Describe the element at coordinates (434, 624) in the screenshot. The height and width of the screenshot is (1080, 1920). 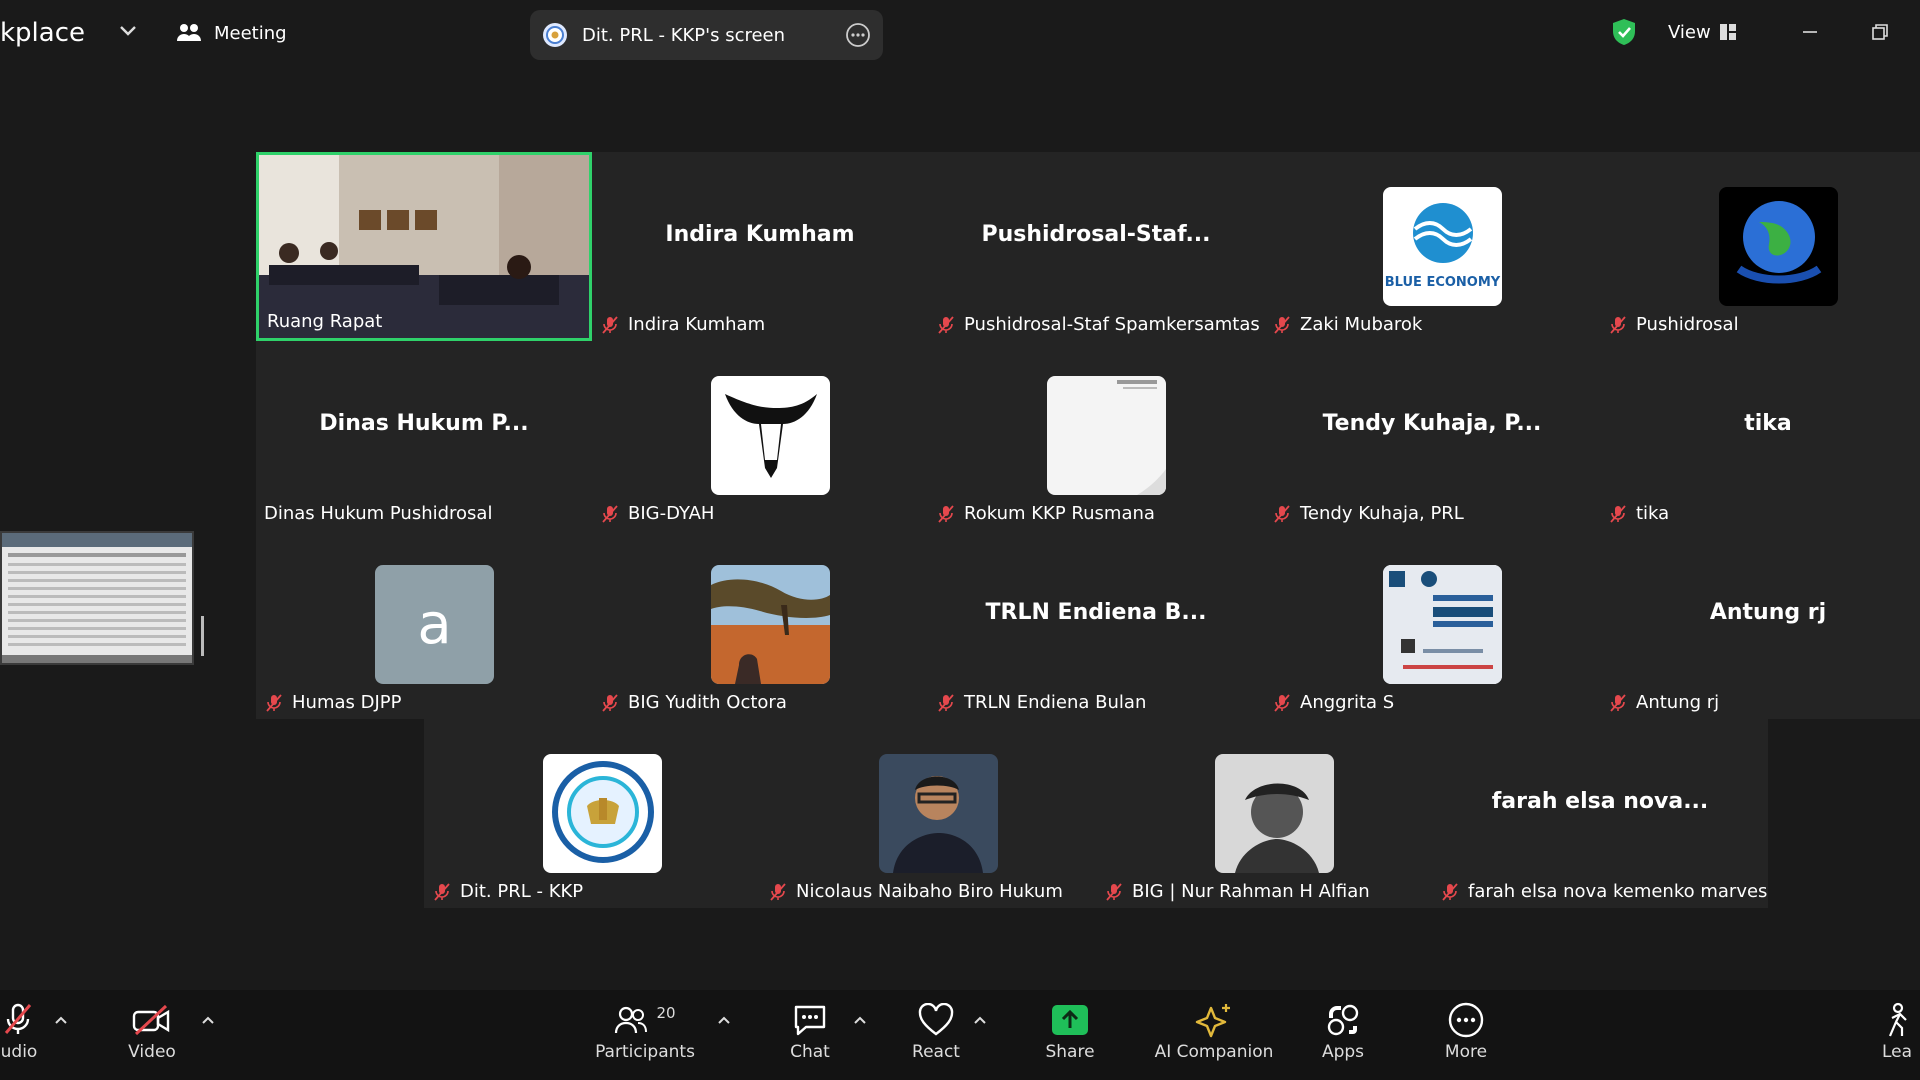
I see `avatar: a` at that location.